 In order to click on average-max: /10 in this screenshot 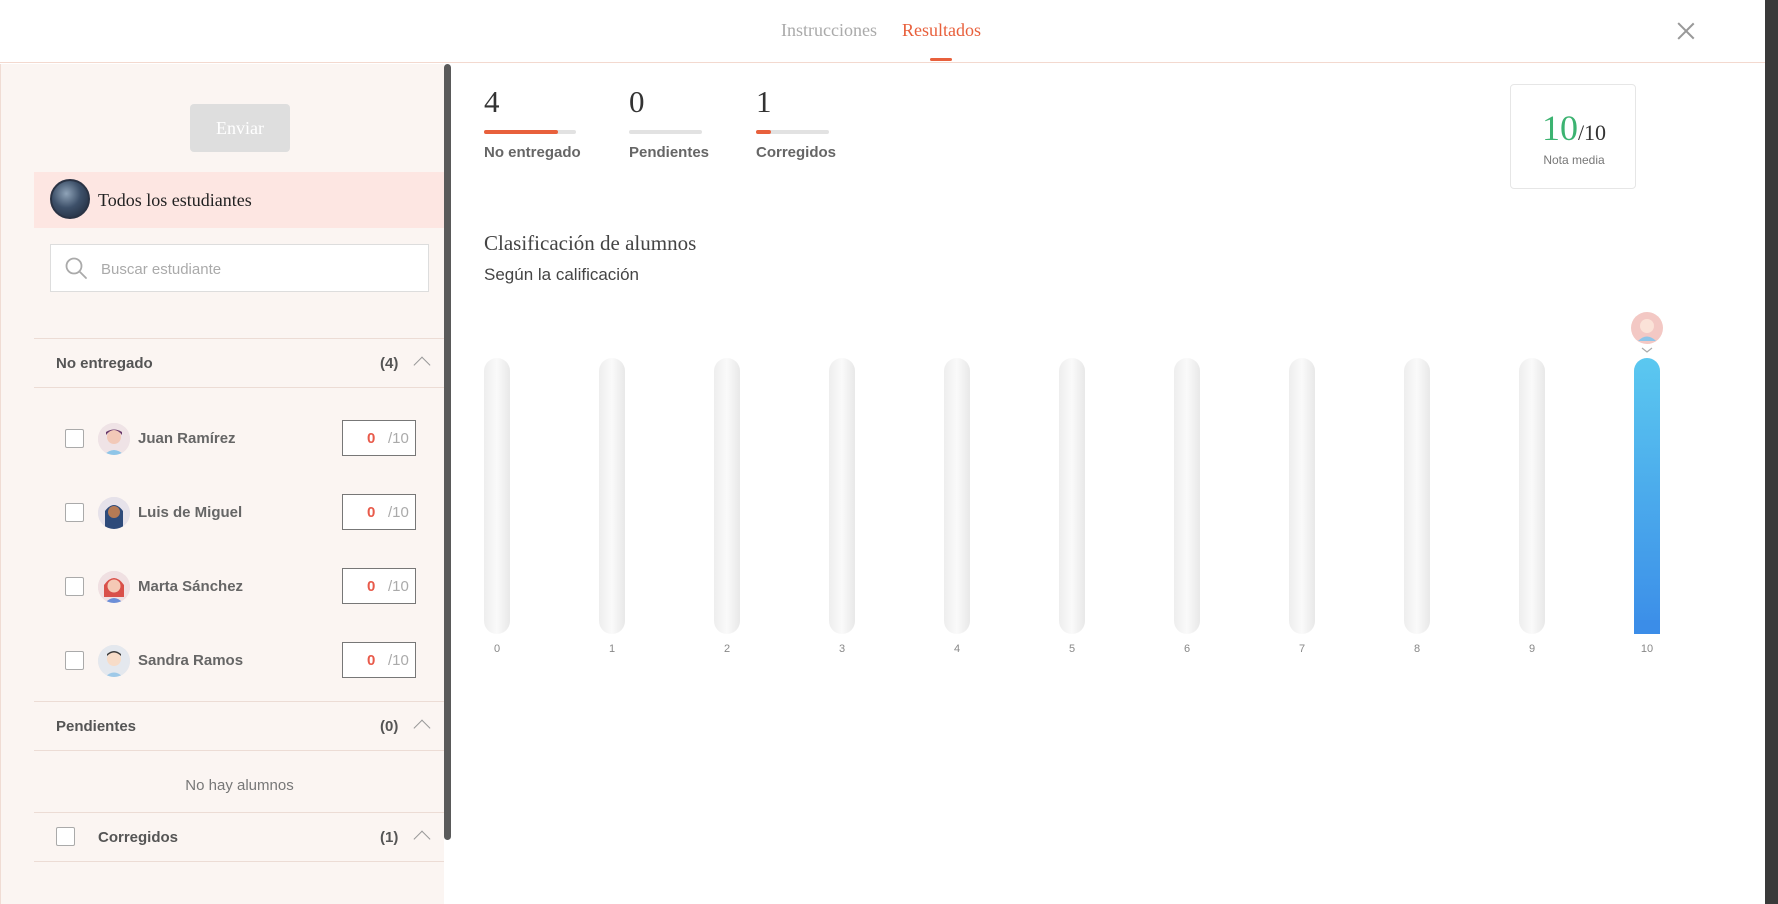, I will do `click(1592, 132)`.